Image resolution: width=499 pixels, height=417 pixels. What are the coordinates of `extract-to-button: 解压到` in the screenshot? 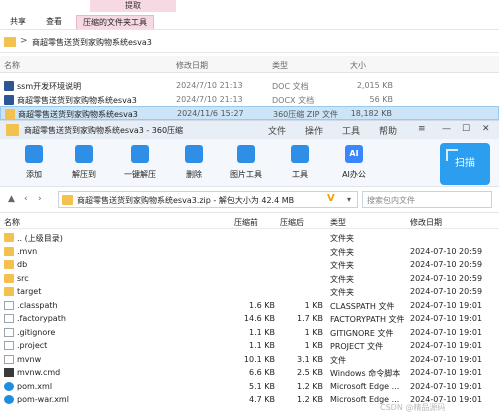 It's located at (84, 162).